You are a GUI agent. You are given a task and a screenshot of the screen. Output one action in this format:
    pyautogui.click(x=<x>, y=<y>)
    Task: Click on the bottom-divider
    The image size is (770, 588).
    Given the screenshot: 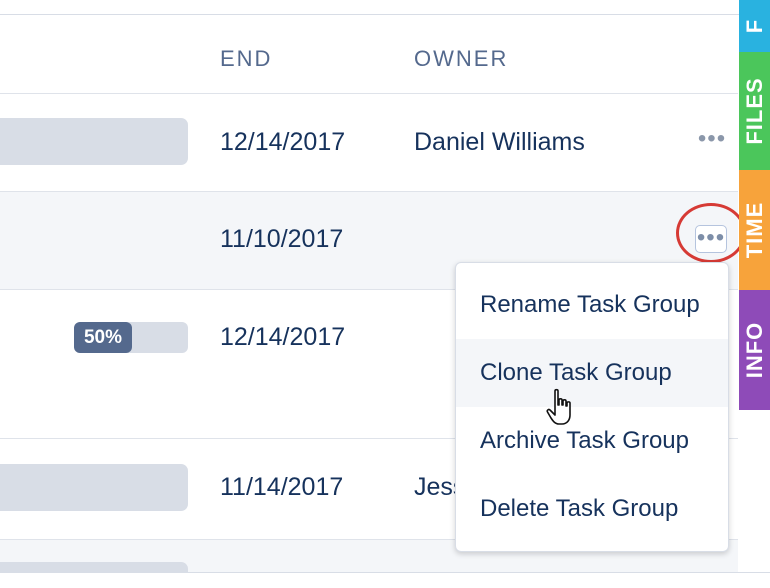 What is the action you would take?
    pyautogui.click(x=385, y=572)
    